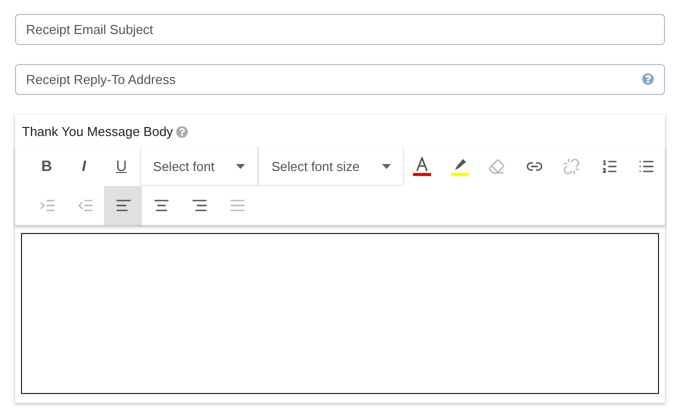  Describe the element at coordinates (497, 166) in the screenshot. I see `eraser-icon` at that location.